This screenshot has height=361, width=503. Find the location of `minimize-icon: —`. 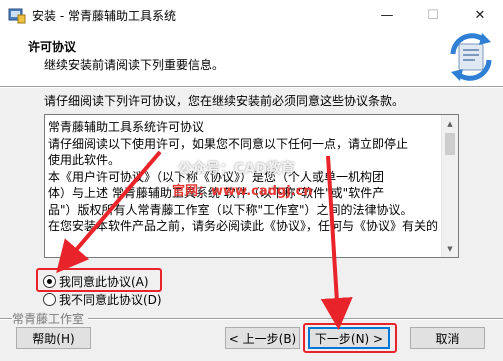

minimize-icon: — is located at coordinates (387, 15).